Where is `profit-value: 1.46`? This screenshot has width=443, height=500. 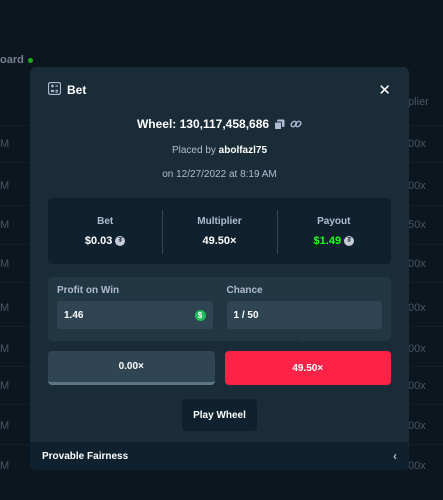
profit-value: 1.46 is located at coordinates (74, 315).